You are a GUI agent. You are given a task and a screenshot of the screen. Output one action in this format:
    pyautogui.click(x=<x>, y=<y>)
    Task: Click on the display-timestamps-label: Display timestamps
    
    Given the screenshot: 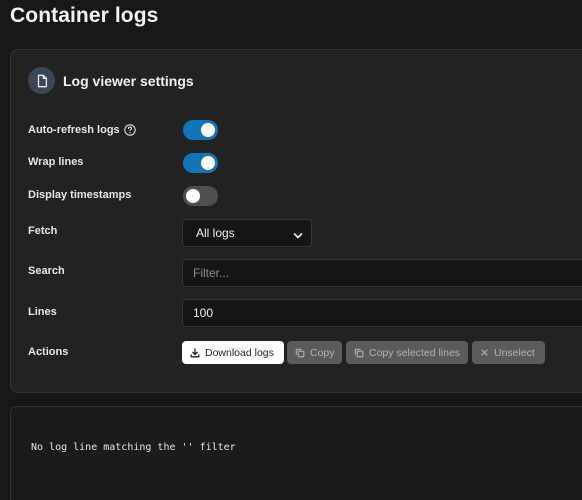 What is the action you would take?
    pyautogui.click(x=80, y=195)
    